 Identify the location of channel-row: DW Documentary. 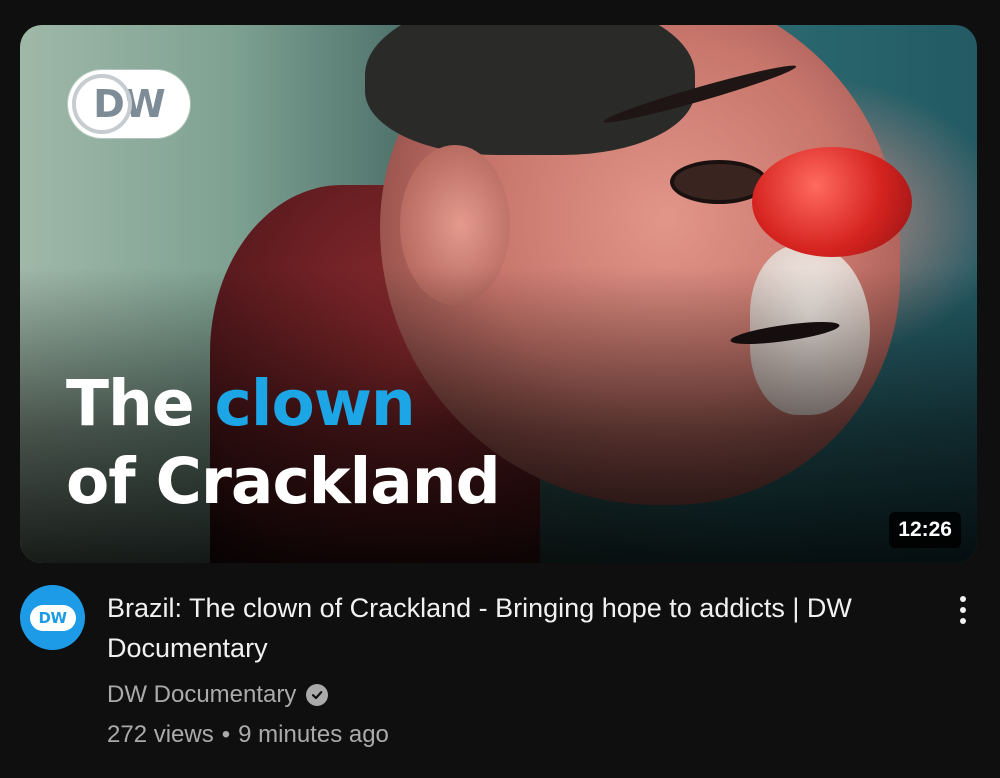
(517, 695).